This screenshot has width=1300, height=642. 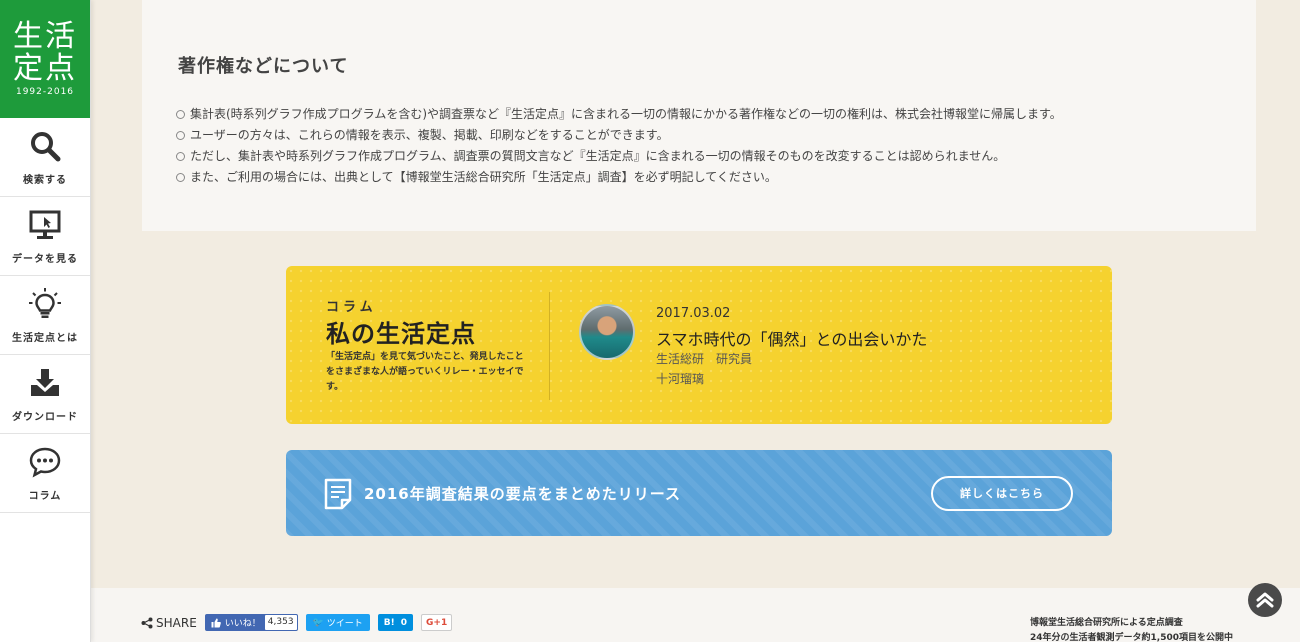 I want to click on thumbs-up-icon, so click(x=216, y=622).